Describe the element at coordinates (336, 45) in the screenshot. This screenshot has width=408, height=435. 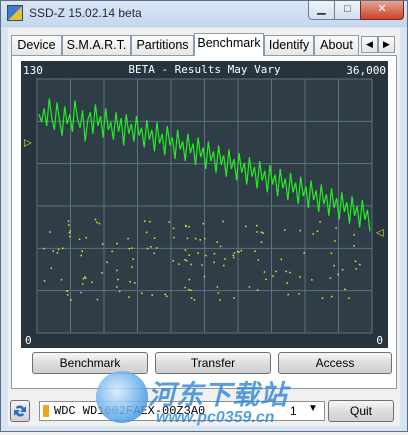
I see `tab-about: About` at that location.